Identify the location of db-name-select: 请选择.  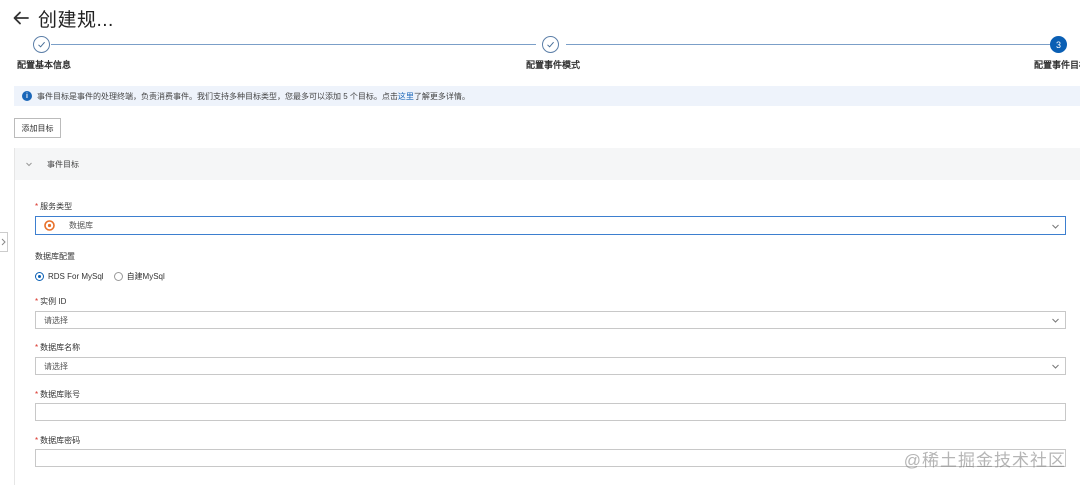
(550, 366).